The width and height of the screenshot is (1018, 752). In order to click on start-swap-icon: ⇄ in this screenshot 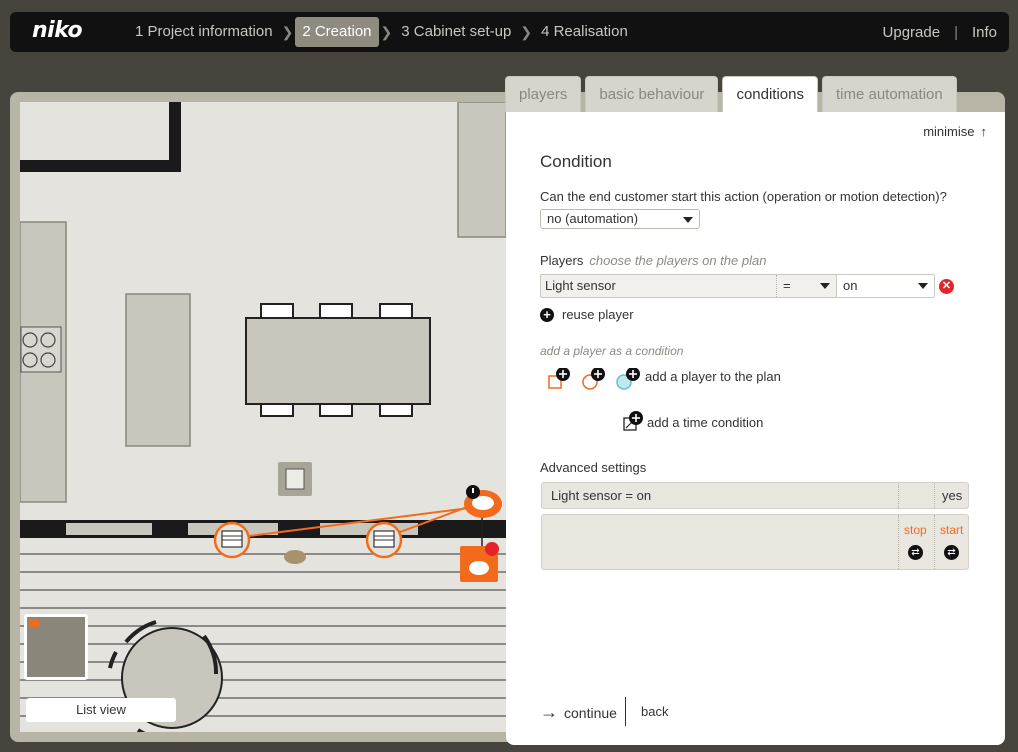, I will do `click(951, 552)`.